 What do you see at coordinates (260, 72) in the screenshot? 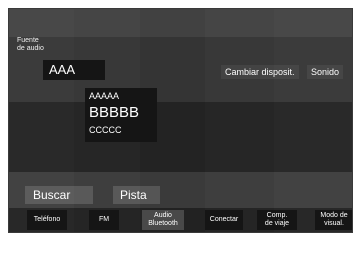
I see `change-device-button: Cambiar disposit.` at bounding box center [260, 72].